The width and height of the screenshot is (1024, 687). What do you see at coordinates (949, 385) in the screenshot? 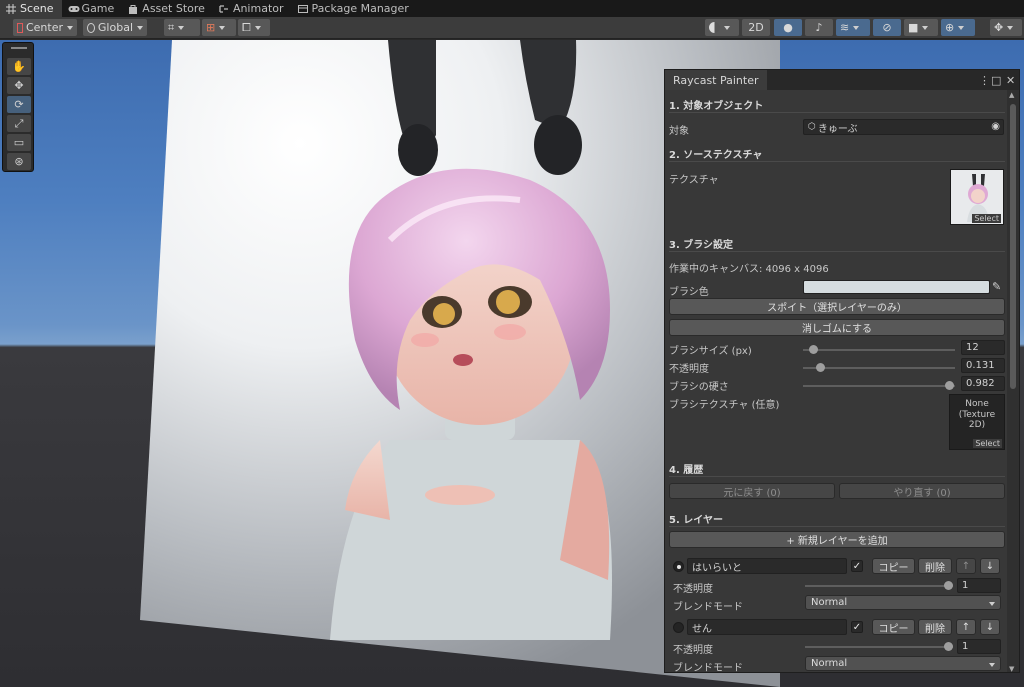
I see `hardness-slider-handle` at bounding box center [949, 385].